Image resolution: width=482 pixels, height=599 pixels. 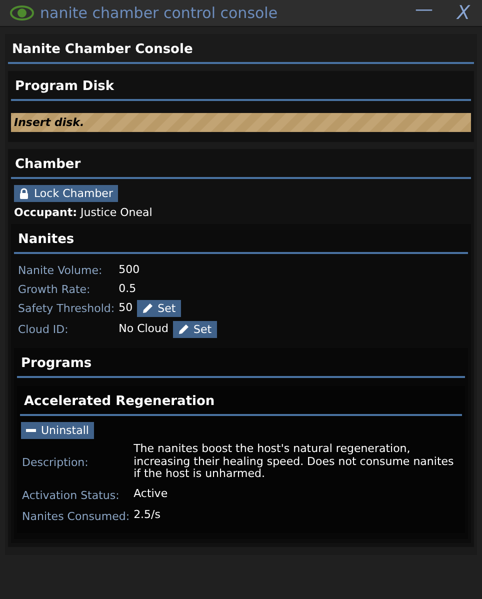 I want to click on notice-bar: Insert disk., so click(x=241, y=122).